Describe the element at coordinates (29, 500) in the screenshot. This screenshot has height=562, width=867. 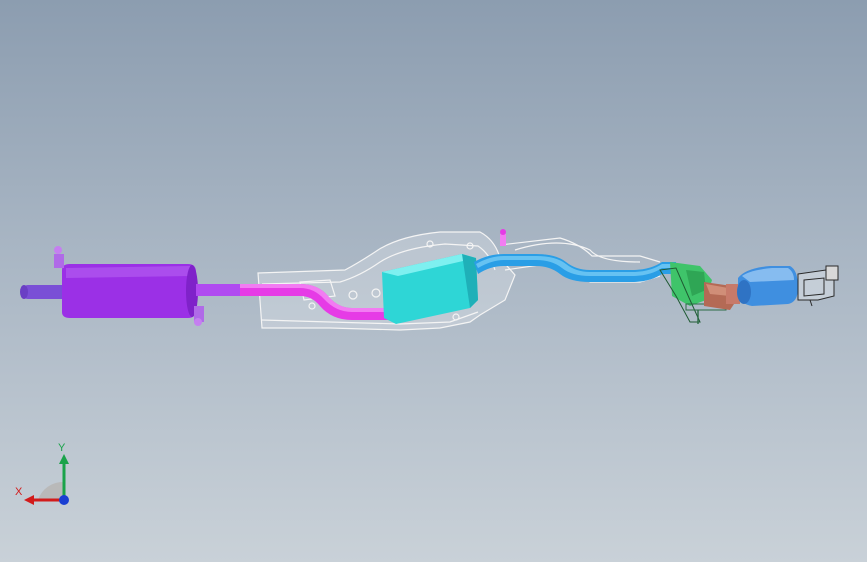
I see `x-axis-arrow` at that location.